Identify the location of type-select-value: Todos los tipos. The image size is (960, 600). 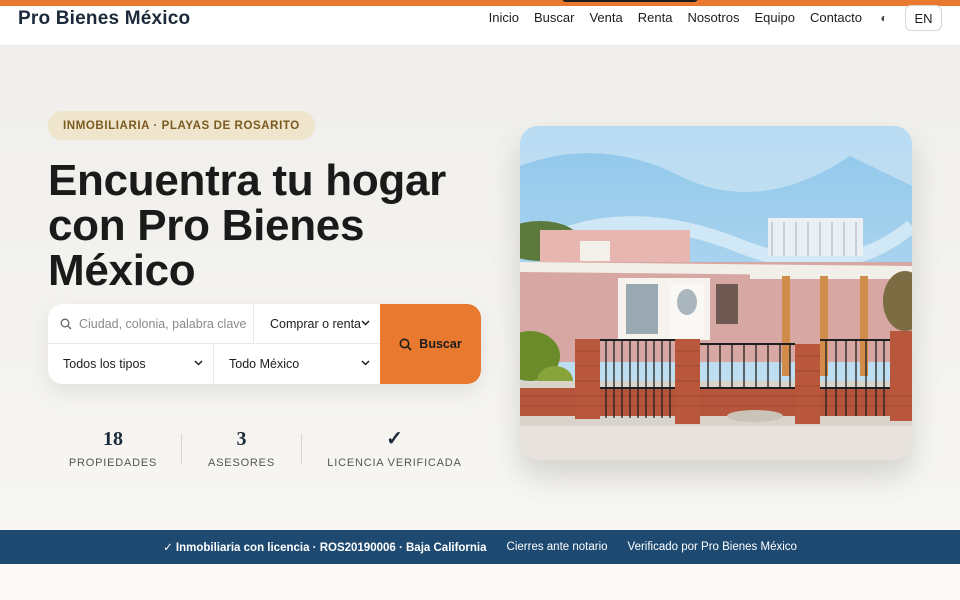
(104, 364).